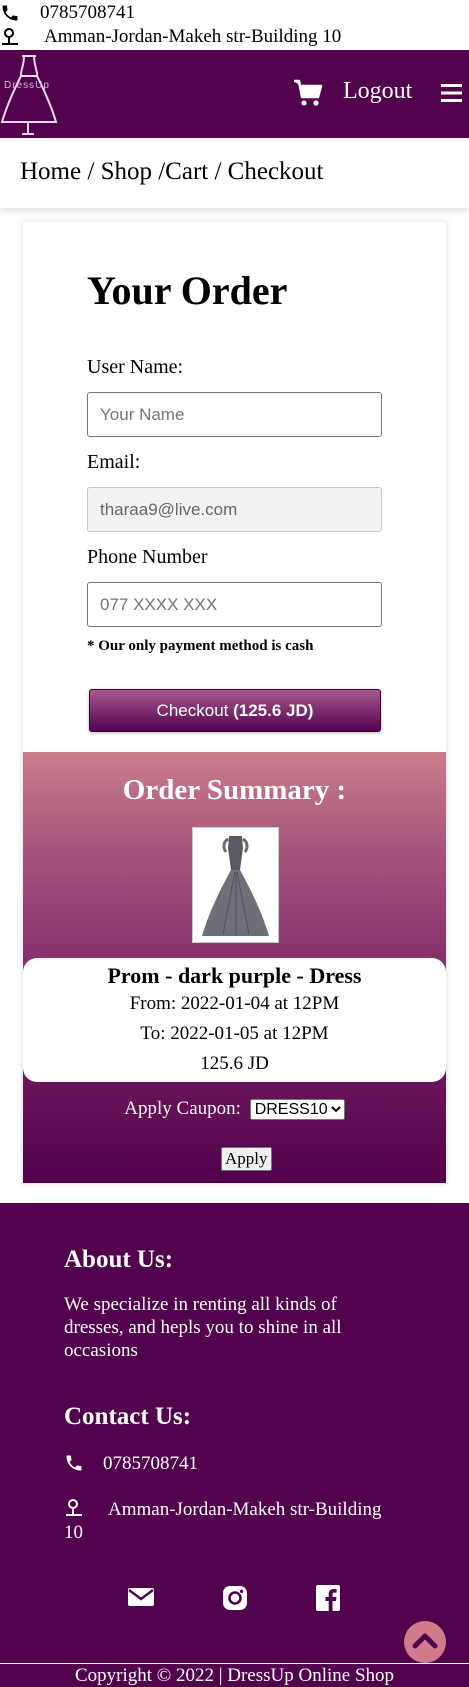 The image size is (469, 1687). I want to click on phone-input, so click(234, 604).